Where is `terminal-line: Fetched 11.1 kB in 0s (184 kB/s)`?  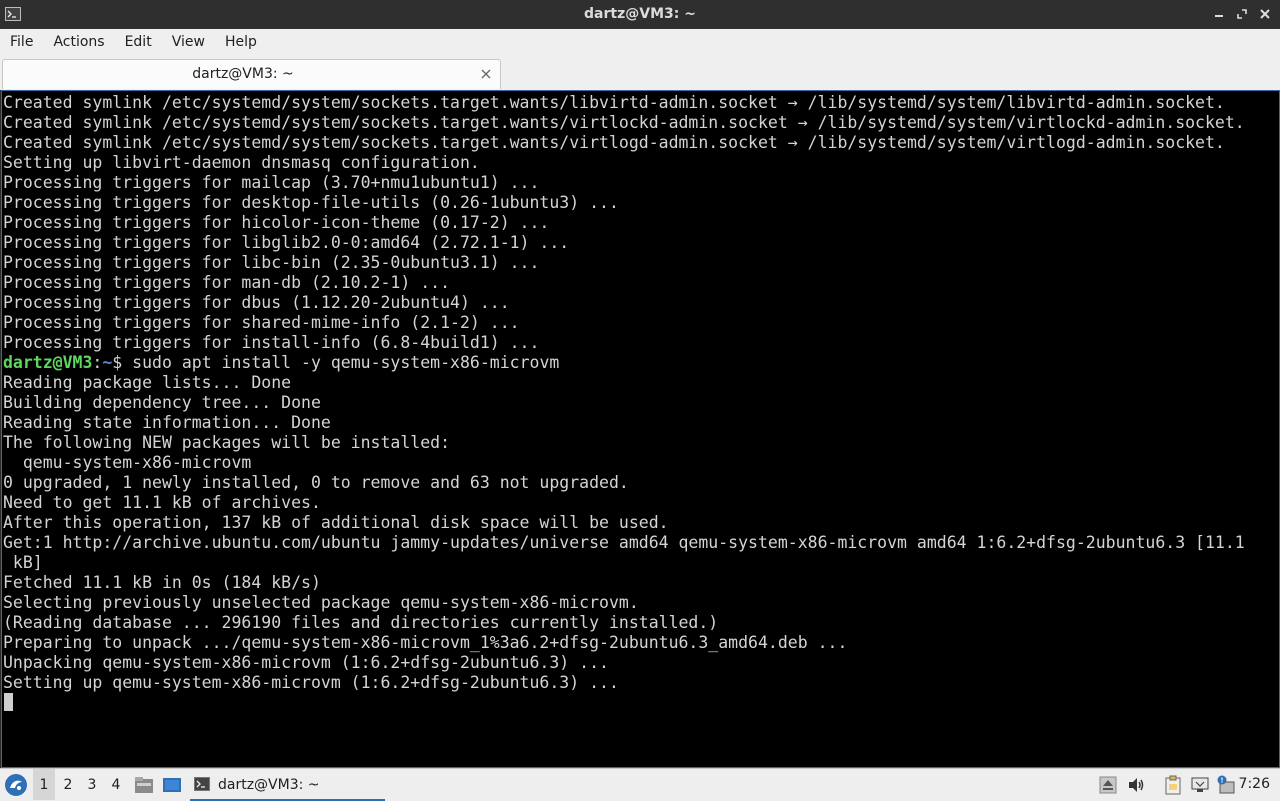 terminal-line: Fetched 11.1 kB in 0s (184 kB/s) is located at coordinates (162, 582).